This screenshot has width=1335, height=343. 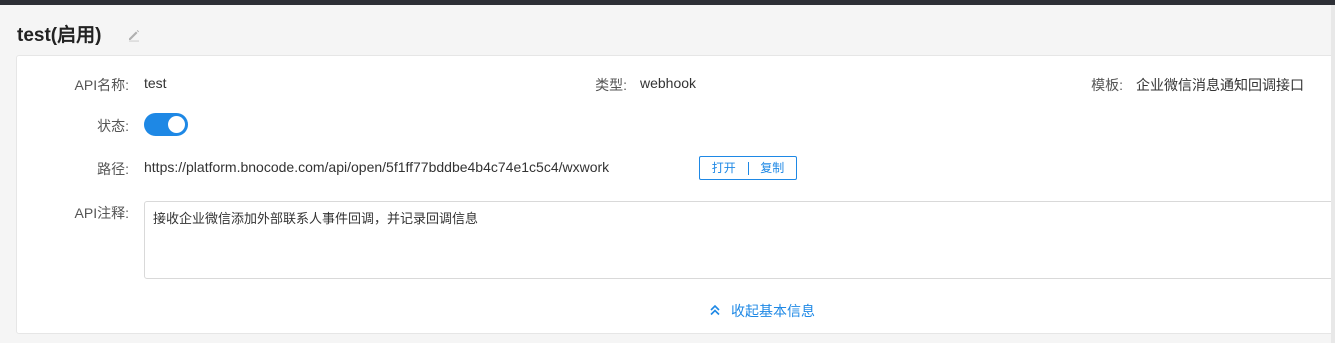 What do you see at coordinates (59, 35) in the screenshot?
I see `page-title: test(启用)` at bounding box center [59, 35].